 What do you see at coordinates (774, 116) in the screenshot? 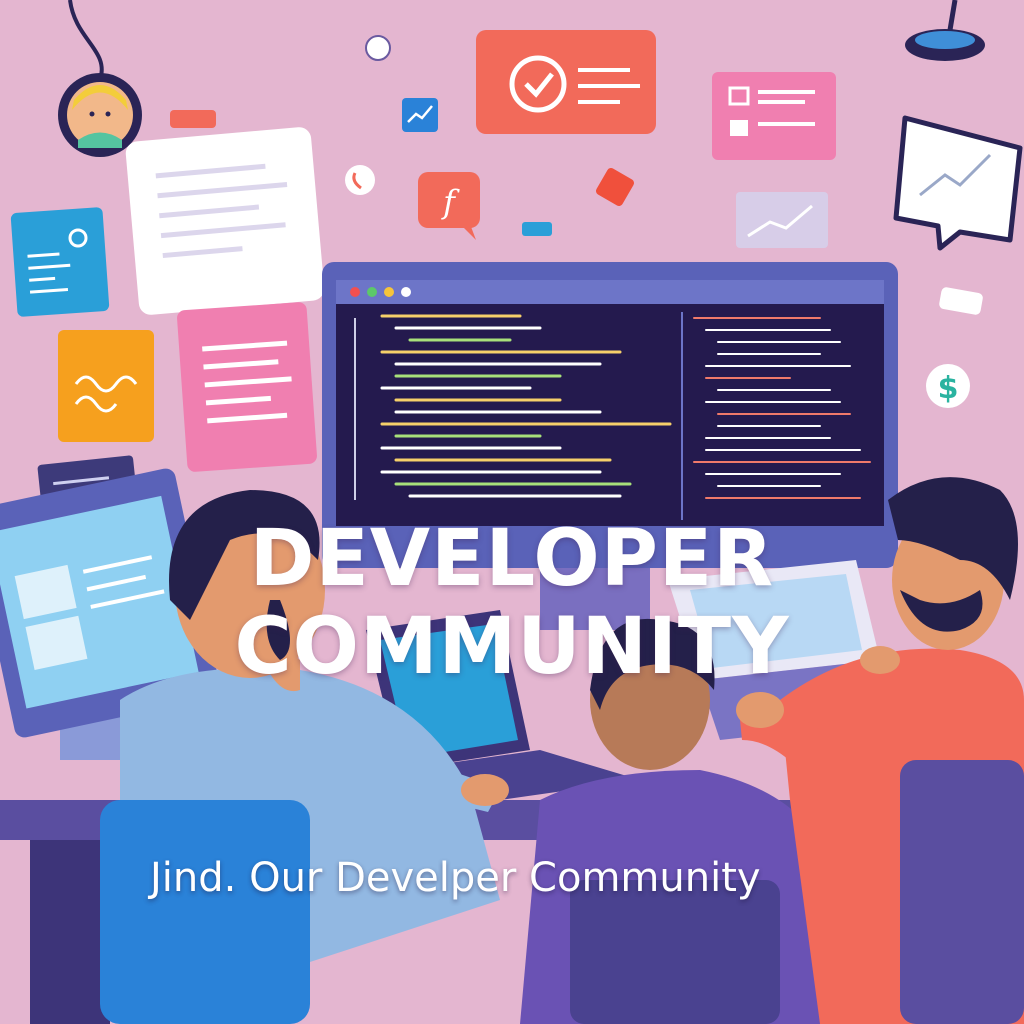
I see `list-card` at bounding box center [774, 116].